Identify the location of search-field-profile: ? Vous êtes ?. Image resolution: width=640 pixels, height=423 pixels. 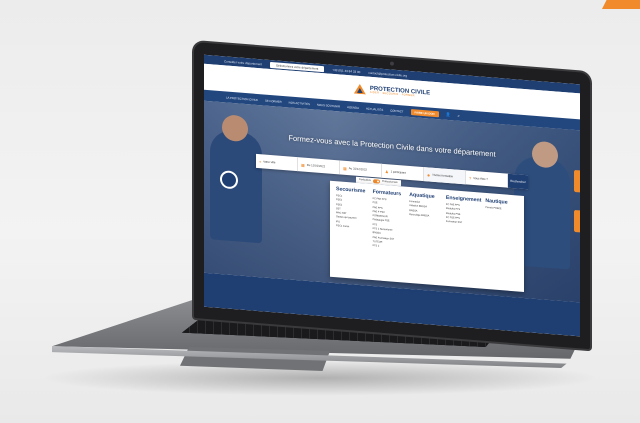
(487, 179).